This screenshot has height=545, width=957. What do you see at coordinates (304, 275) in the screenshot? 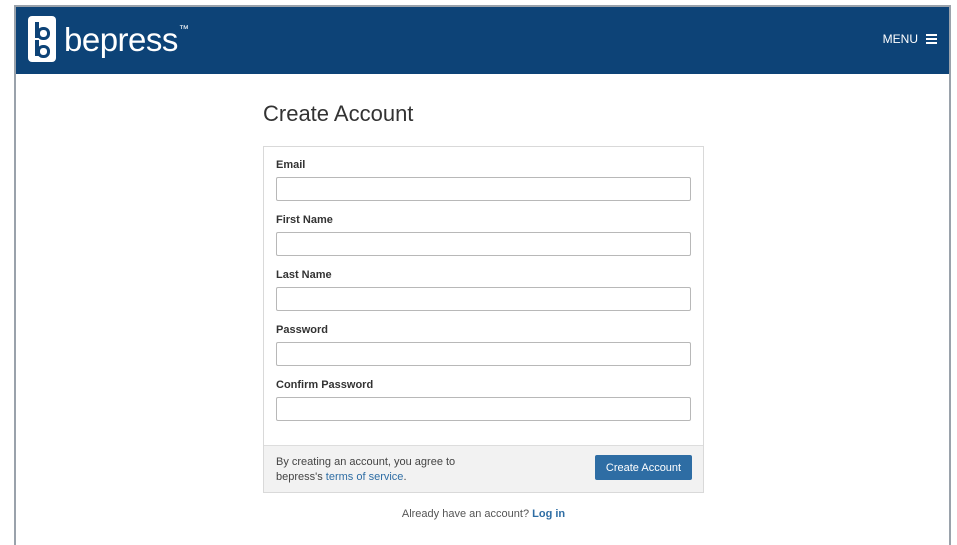
I see `last-name-label: Last Name` at bounding box center [304, 275].